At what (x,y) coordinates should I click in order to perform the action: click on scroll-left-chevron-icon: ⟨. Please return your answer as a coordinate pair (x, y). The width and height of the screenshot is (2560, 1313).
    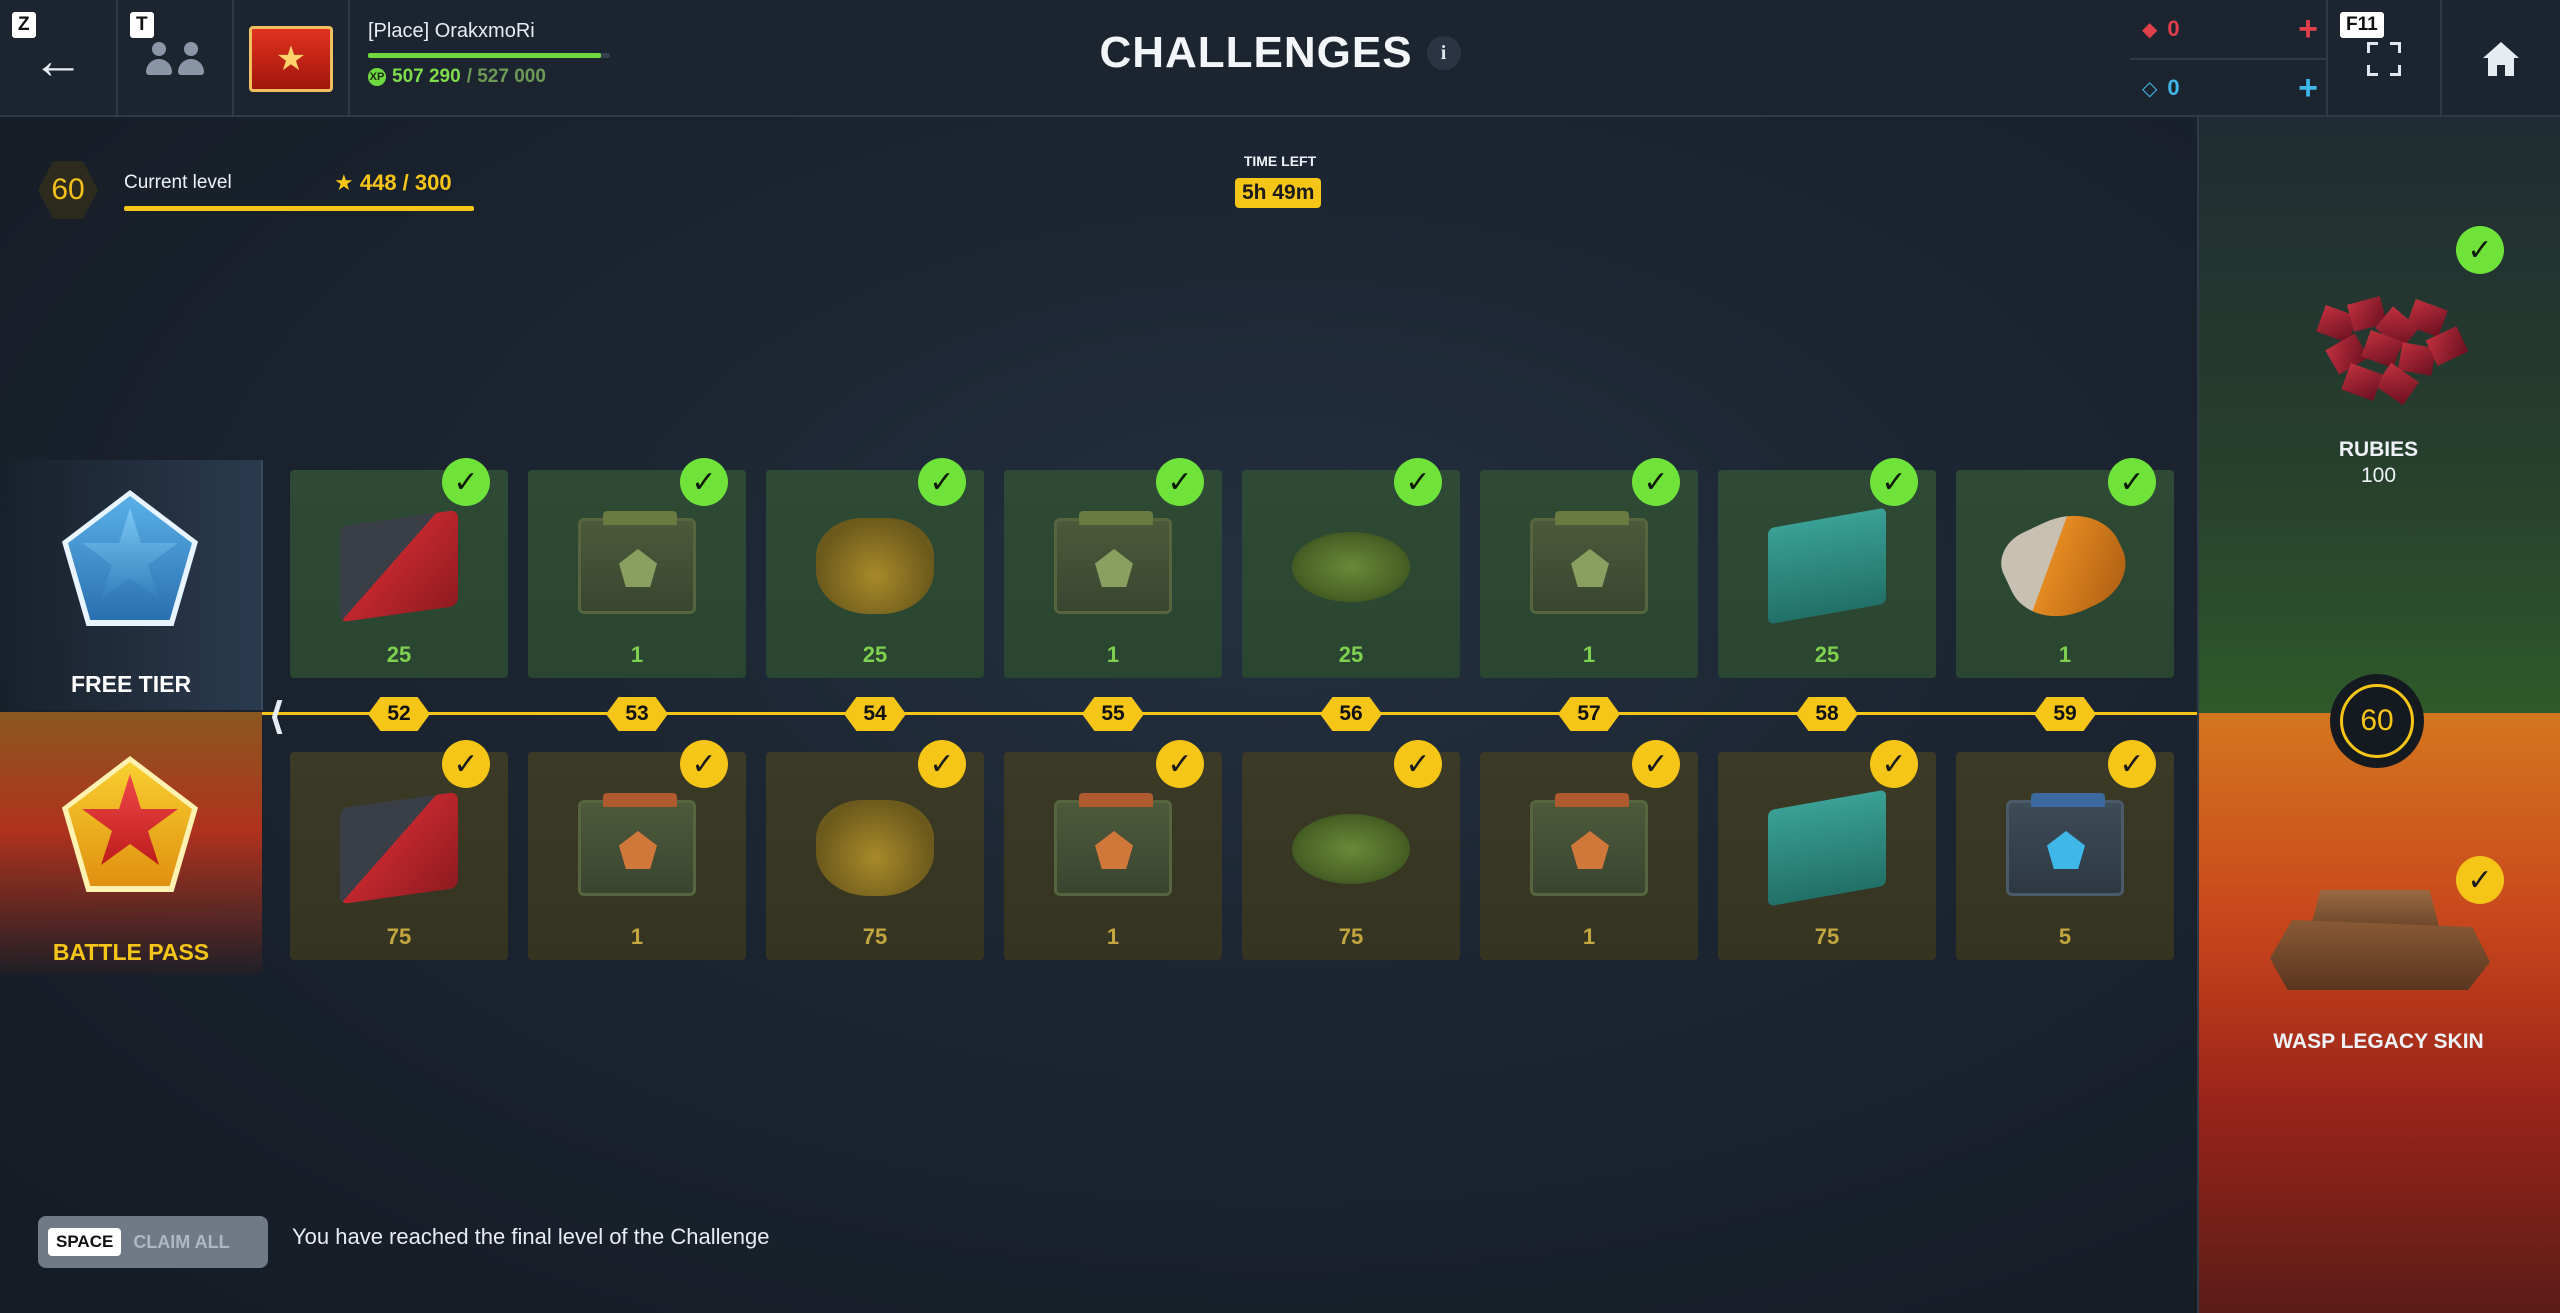
    Looking at the image, I should click on (276, 716).